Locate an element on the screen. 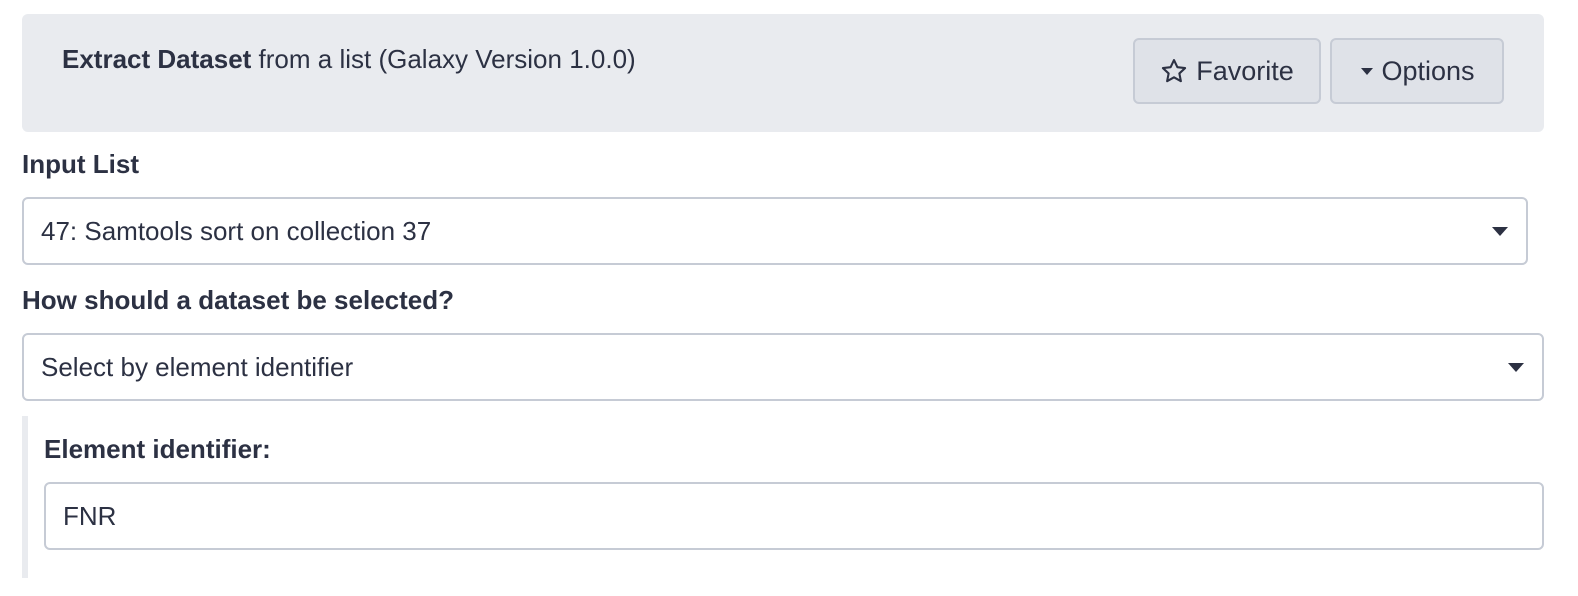 The height and width of the screenshot is (596, 1578). selection-mode-label: How should a dataset be selected? is located at coordinates (238, 300).